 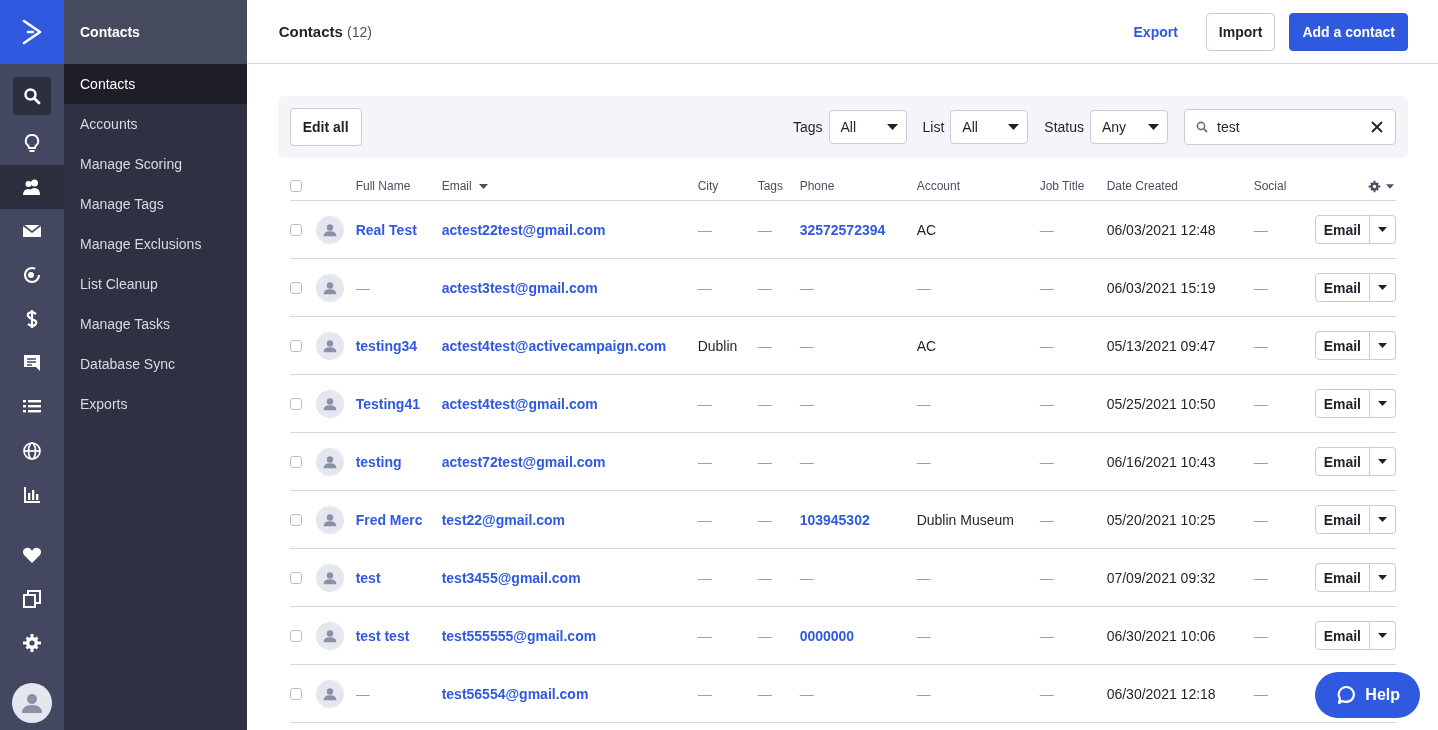 What do you see at coordinates (727, 186) in the screenshot?
I see `column-header: City` at bounding box center [727, 186].